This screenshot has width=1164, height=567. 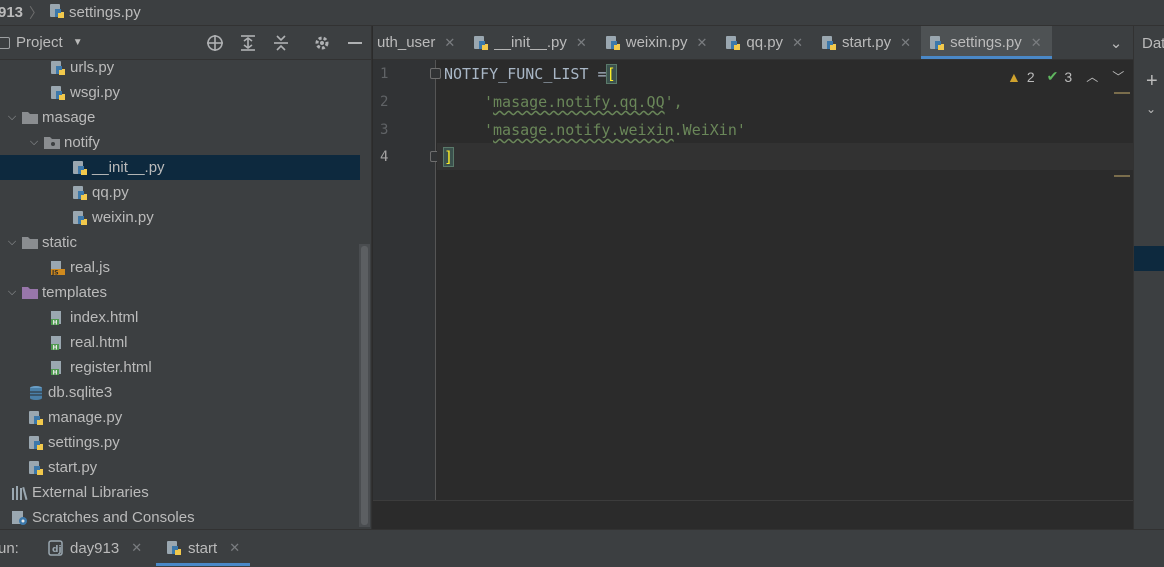 I want to click on tree-item: Hreal.html, so click(x=180, y=342).